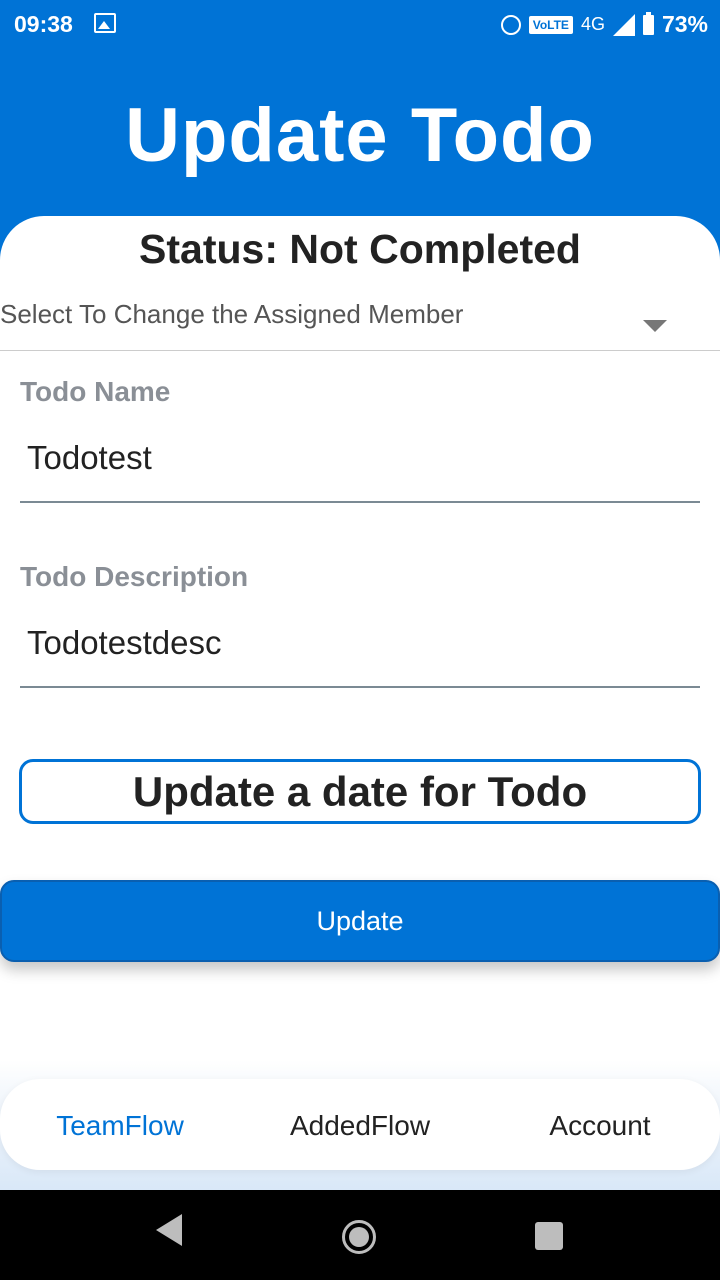 The image size is (720, 1280). I want to click on dropdown-placeholder: Select To Change the Assigned Member, so click(232, 314).